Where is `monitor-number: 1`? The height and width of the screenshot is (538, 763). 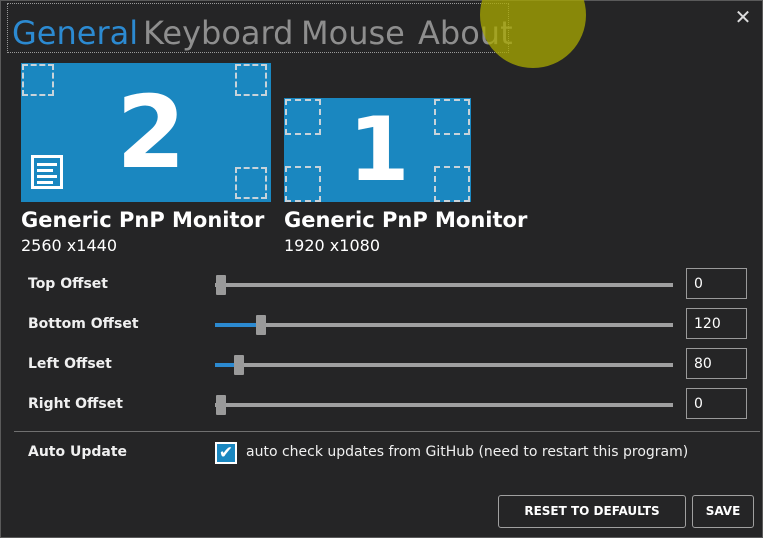
monitor-number: 1 is located at coordinates (379, 149).